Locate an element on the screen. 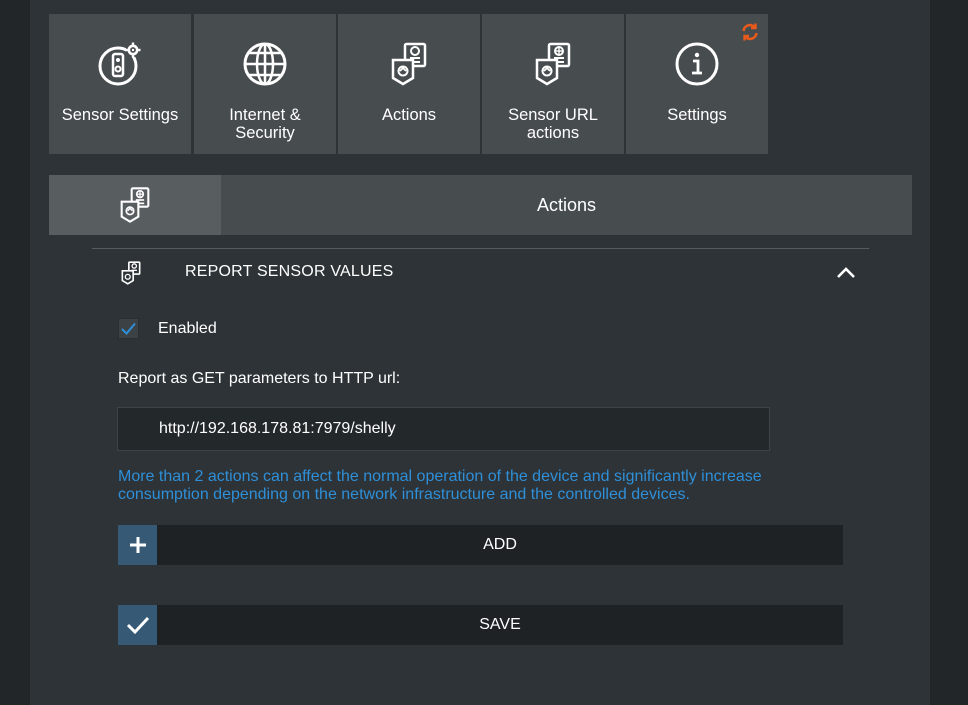  sensor-url-actions-icon is located at coordinates (553, 64).